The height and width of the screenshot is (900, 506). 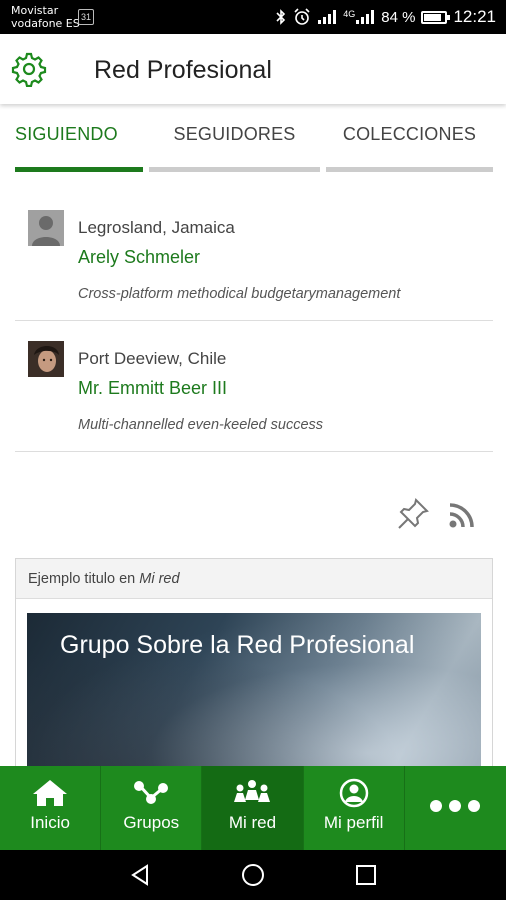 What do you see at coordinates (29, 69) in the screenshot?
I see `gear-icon` at bounding box center [29, 69].